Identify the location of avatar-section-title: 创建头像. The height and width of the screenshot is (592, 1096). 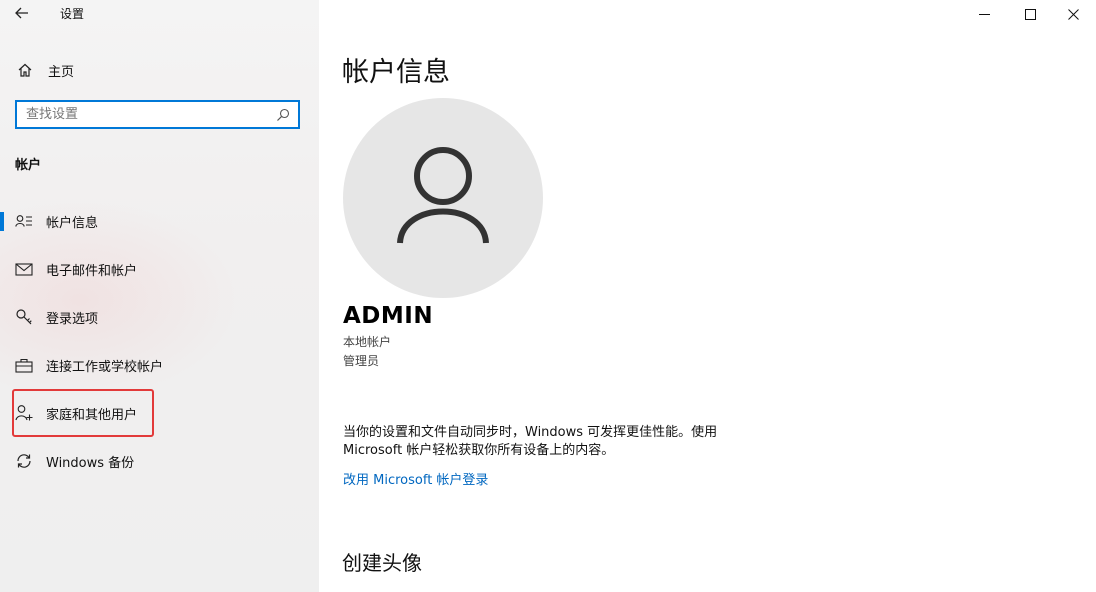
(382, 563).